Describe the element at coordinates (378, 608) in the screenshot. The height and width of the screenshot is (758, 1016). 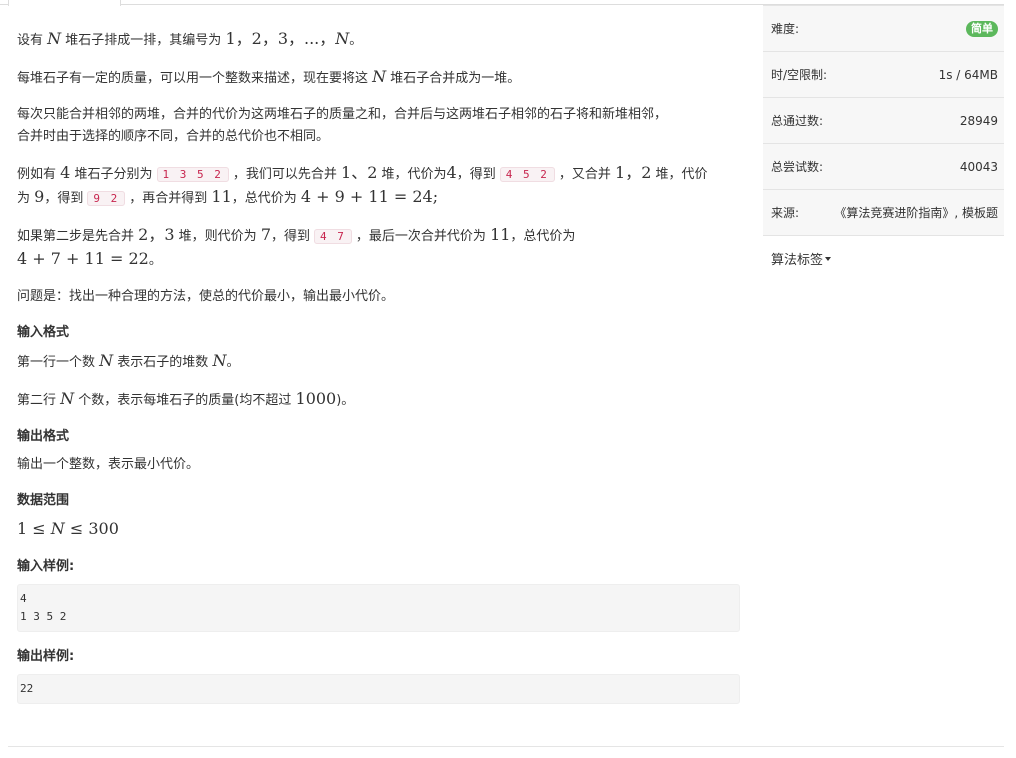
I see `sample-input-block: 4 1 3 5 2` at that location.